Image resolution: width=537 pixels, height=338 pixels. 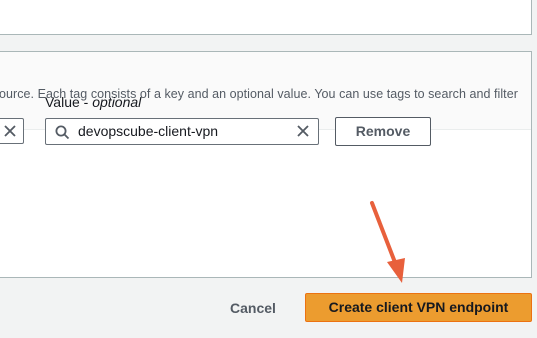 I want to click on clear-value-icon, so click(x=303, y=133).